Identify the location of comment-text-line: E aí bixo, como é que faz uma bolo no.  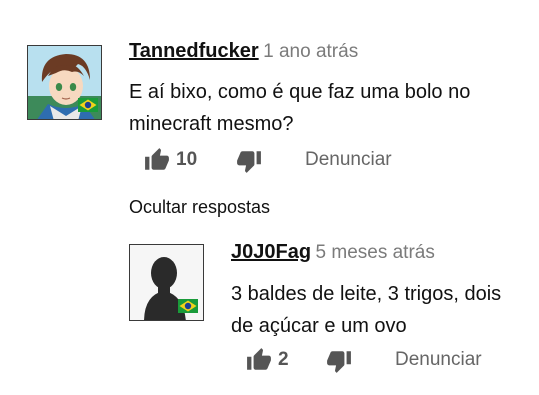
(300, 92).